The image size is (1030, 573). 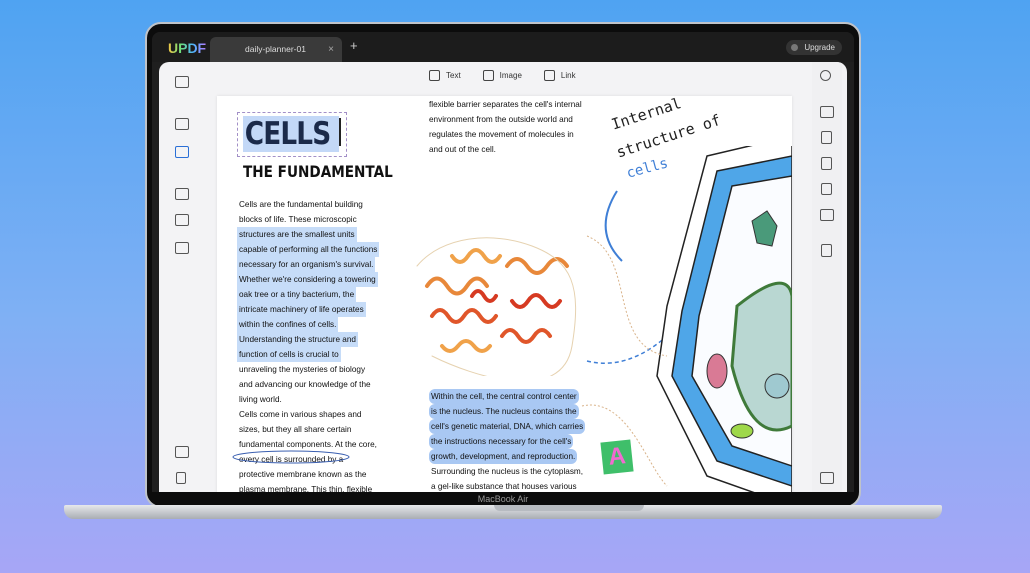 What do you see at coordinates (182, 194) in the screenshot?
I see `organize-pages-icon` at bounding box center [182, 194].